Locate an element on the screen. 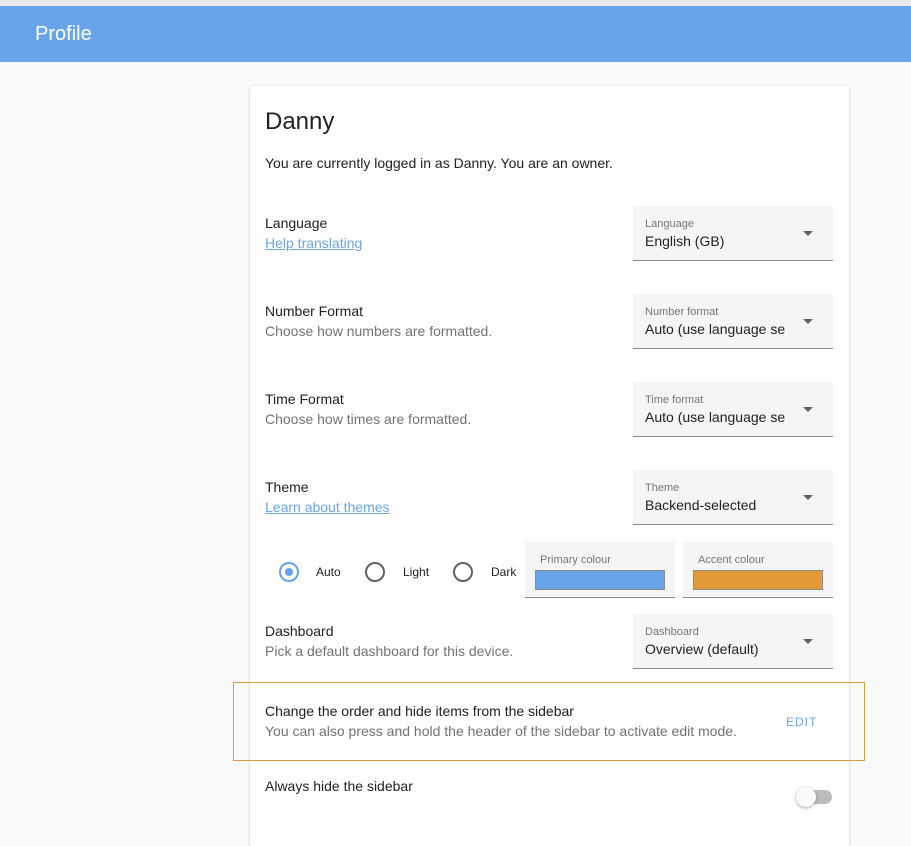 The width and height of the screenshot is (911, 846). time-format-select: Time format Auto (use language se is located at coordinates (733, 409).